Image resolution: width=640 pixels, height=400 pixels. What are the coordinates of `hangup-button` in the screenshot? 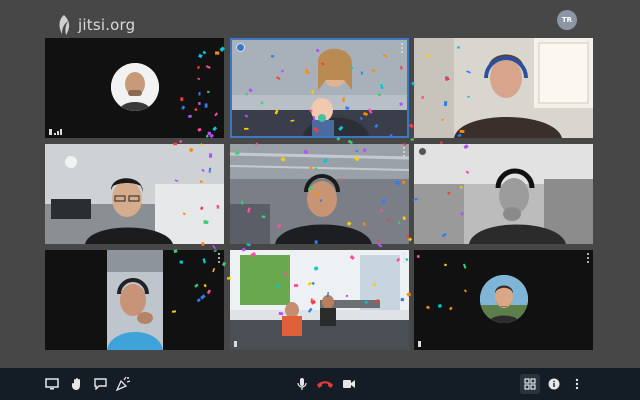 It's located at (325, 384).